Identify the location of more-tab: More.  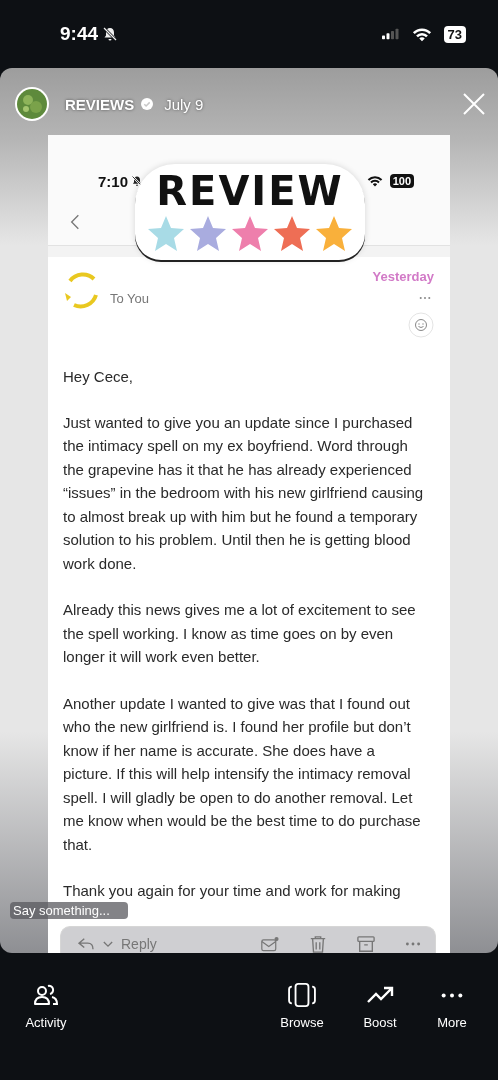
(452, 1006).